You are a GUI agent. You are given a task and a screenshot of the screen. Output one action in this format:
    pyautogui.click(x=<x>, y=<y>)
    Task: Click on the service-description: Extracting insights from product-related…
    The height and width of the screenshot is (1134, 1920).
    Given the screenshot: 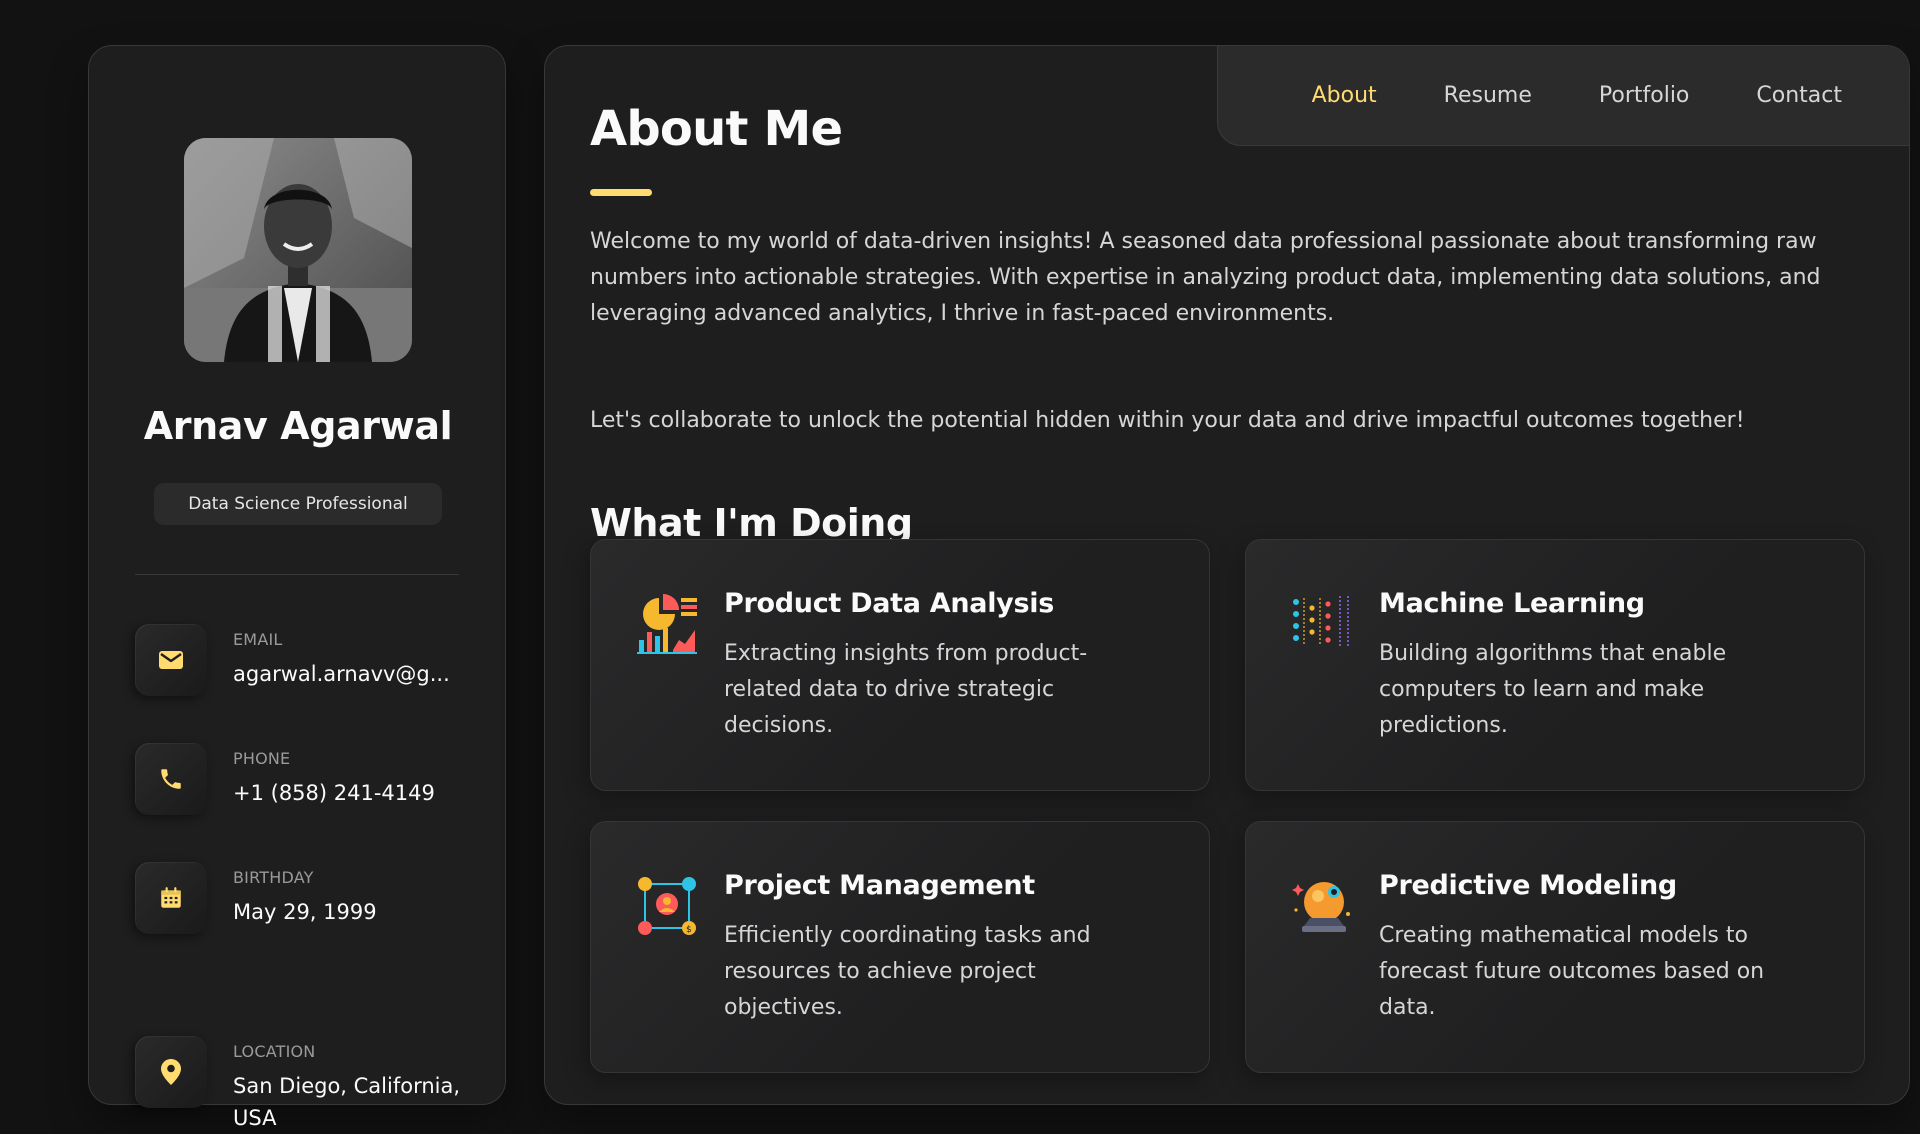 What is the action you would take?
    pyautogui.click(x=906, y=689)
    